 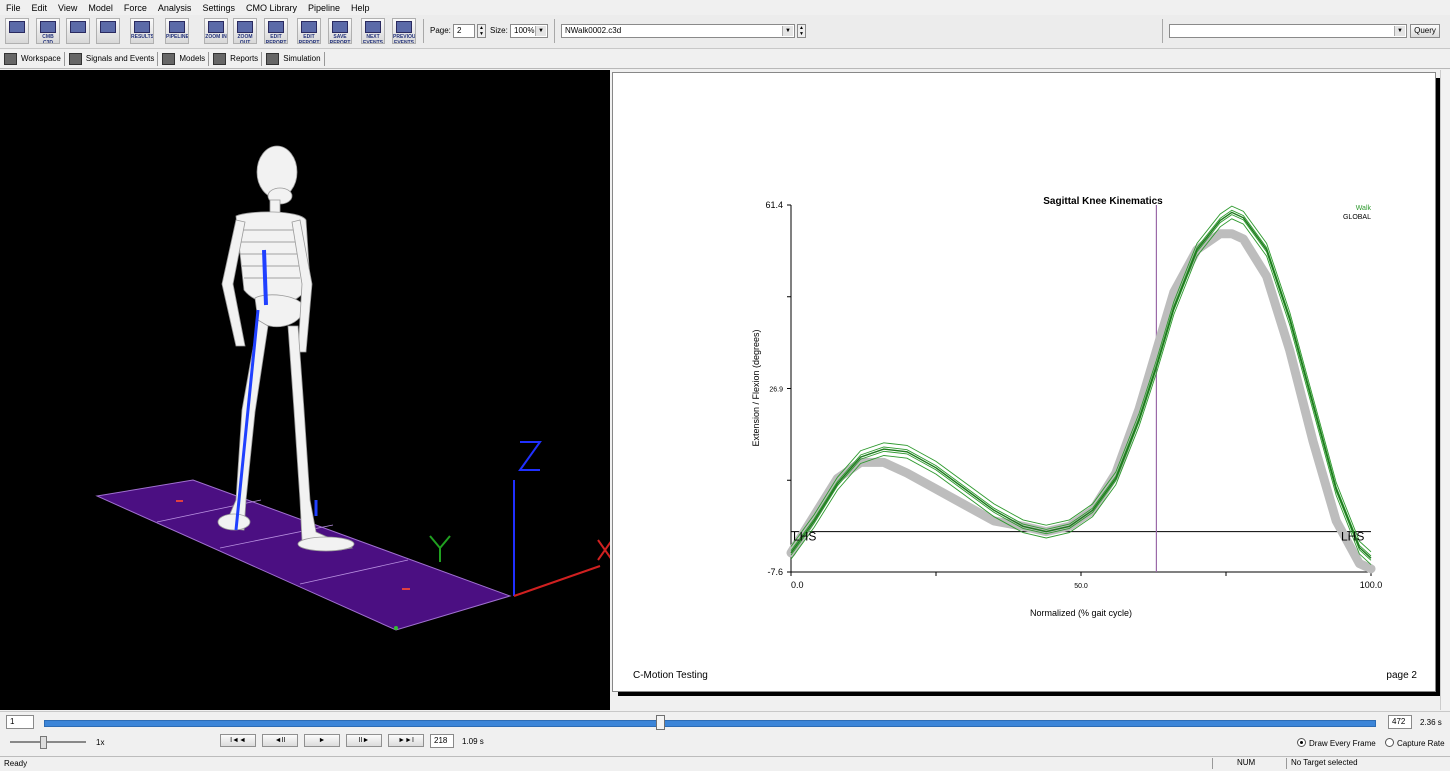 What do you see at coordinates (406, 740) in the screenshot?
I see `last-frame-button: ►►I` at bounding box center [406, 740].